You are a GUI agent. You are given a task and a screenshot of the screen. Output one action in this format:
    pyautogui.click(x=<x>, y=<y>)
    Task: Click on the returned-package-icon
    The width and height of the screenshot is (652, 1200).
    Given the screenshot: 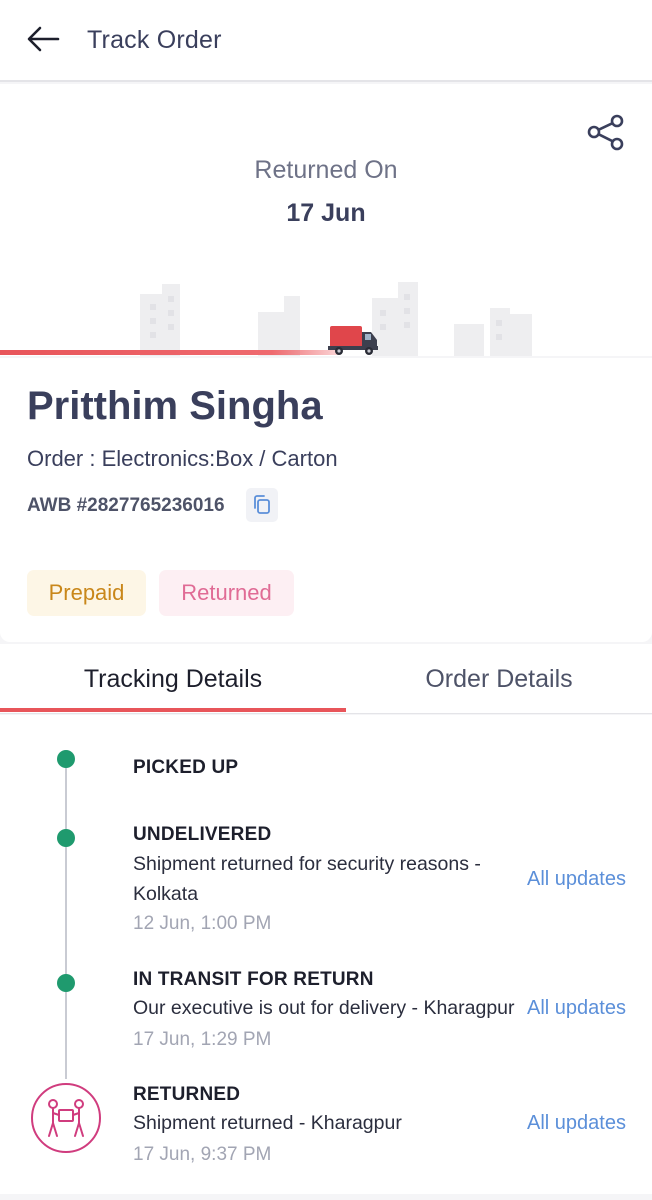 What is the action you would take?
    pyautogui.click(x=66, y=1118)
    